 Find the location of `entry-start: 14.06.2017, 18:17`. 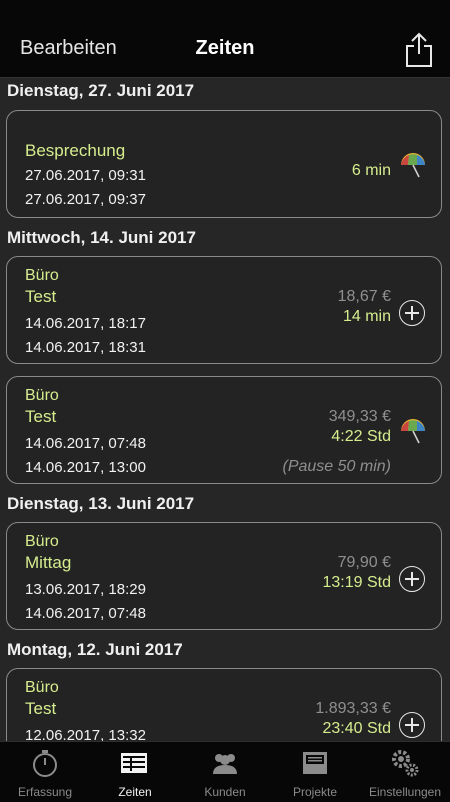

entry-start: 14.06.2017, 18:17 is located at coordinates (85, 323).